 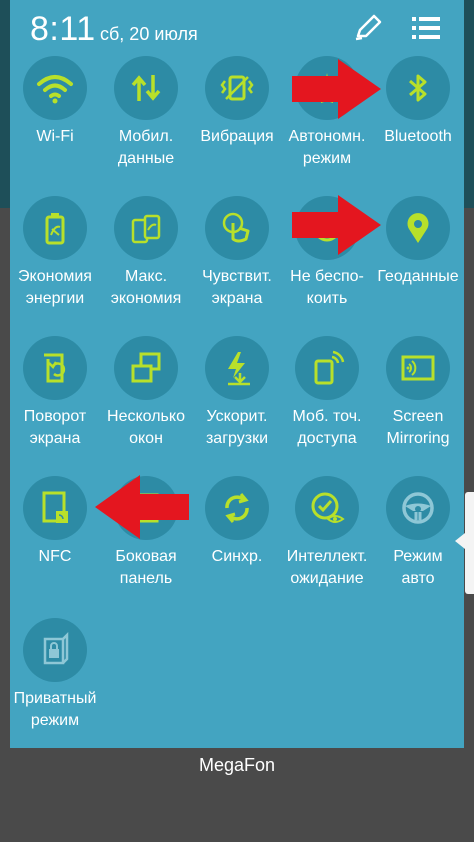 I want to click on tile-touch-sensitivity: Чувствит. экрана, so click(x=237, y=253).